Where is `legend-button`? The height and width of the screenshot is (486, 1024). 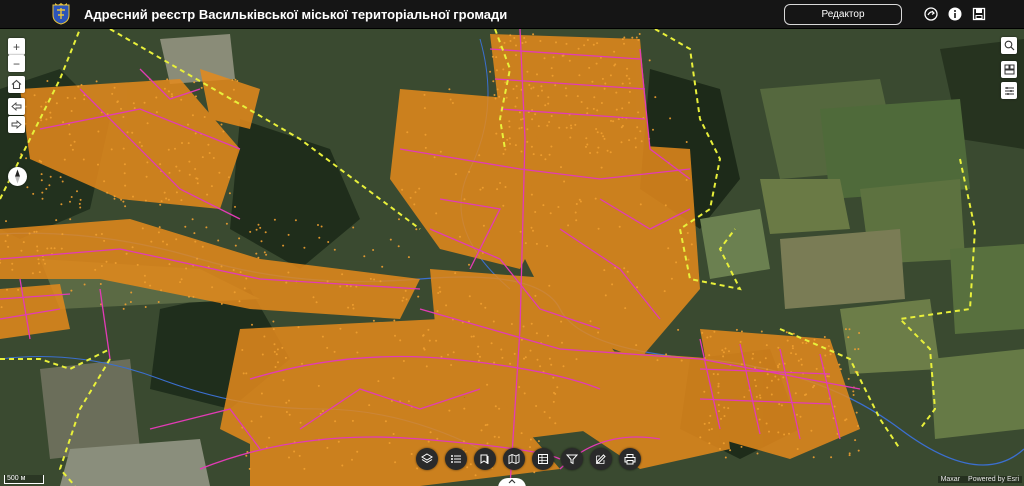
legend-button is located at coordinates (456, 459).